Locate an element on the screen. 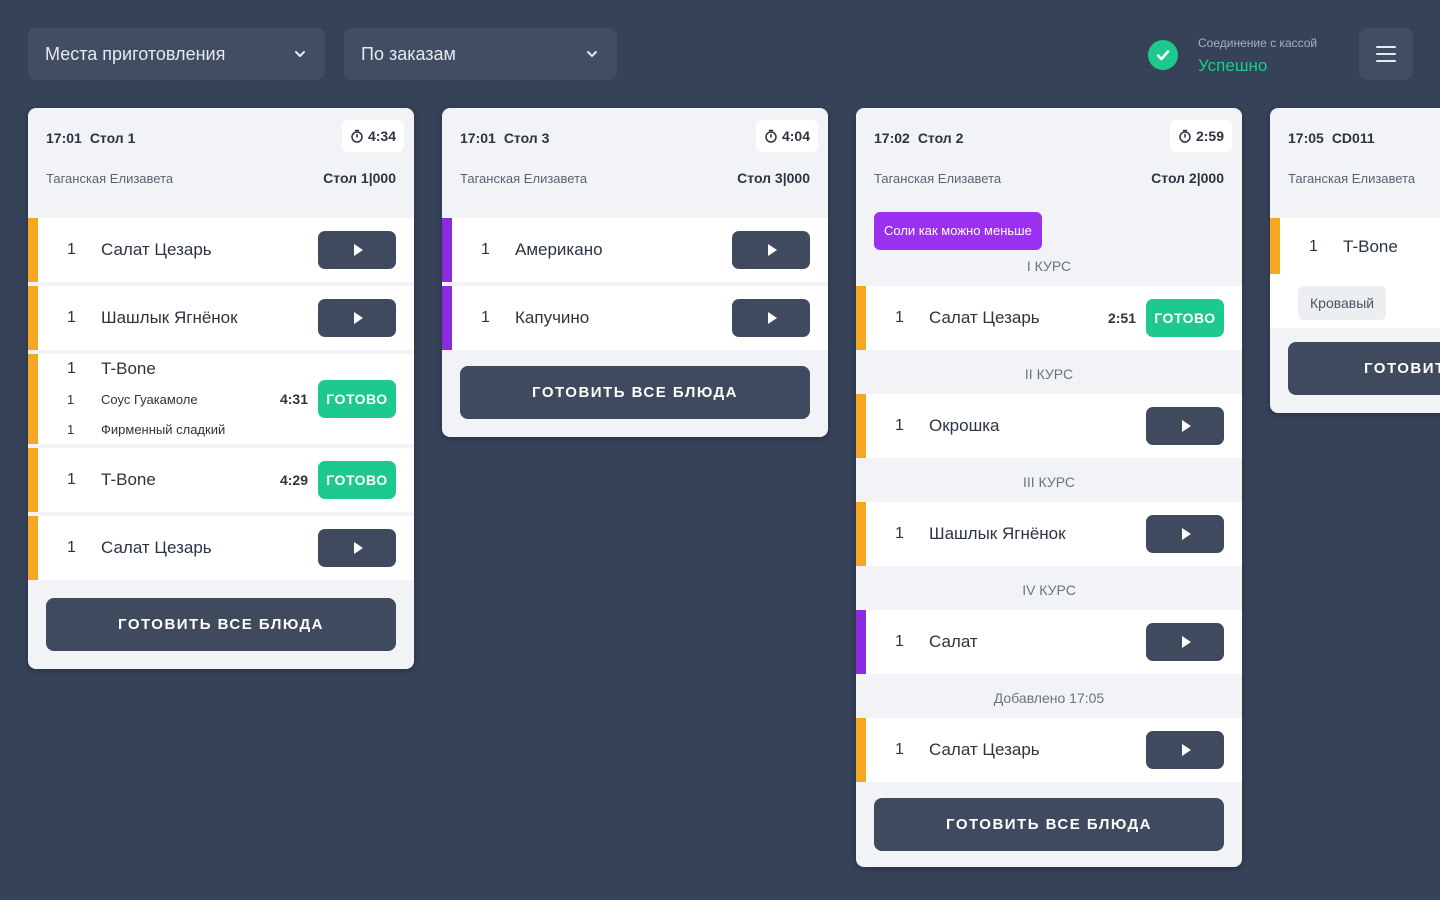  timer-value: 4:04 is located at coordinates (795, 136).